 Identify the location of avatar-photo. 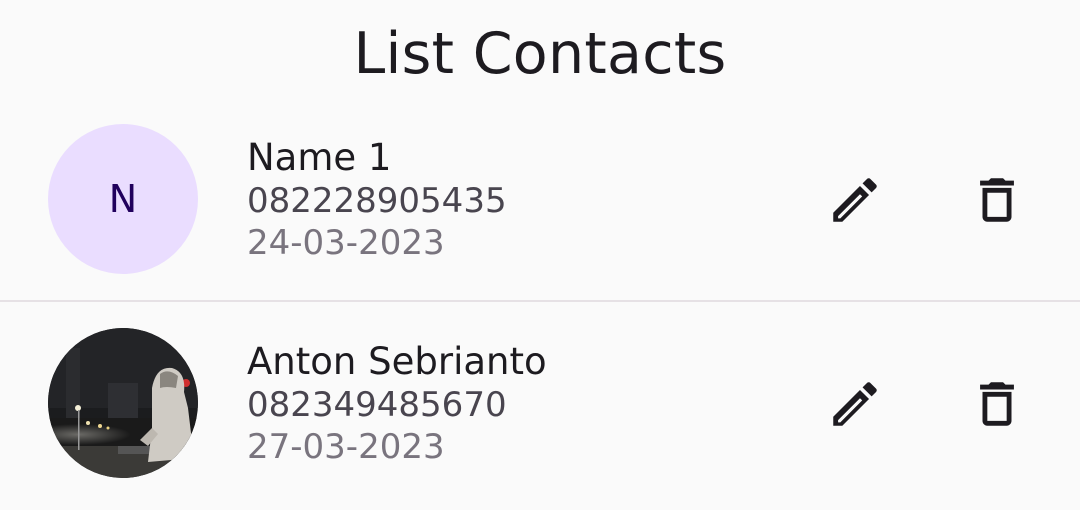
(123, 403).